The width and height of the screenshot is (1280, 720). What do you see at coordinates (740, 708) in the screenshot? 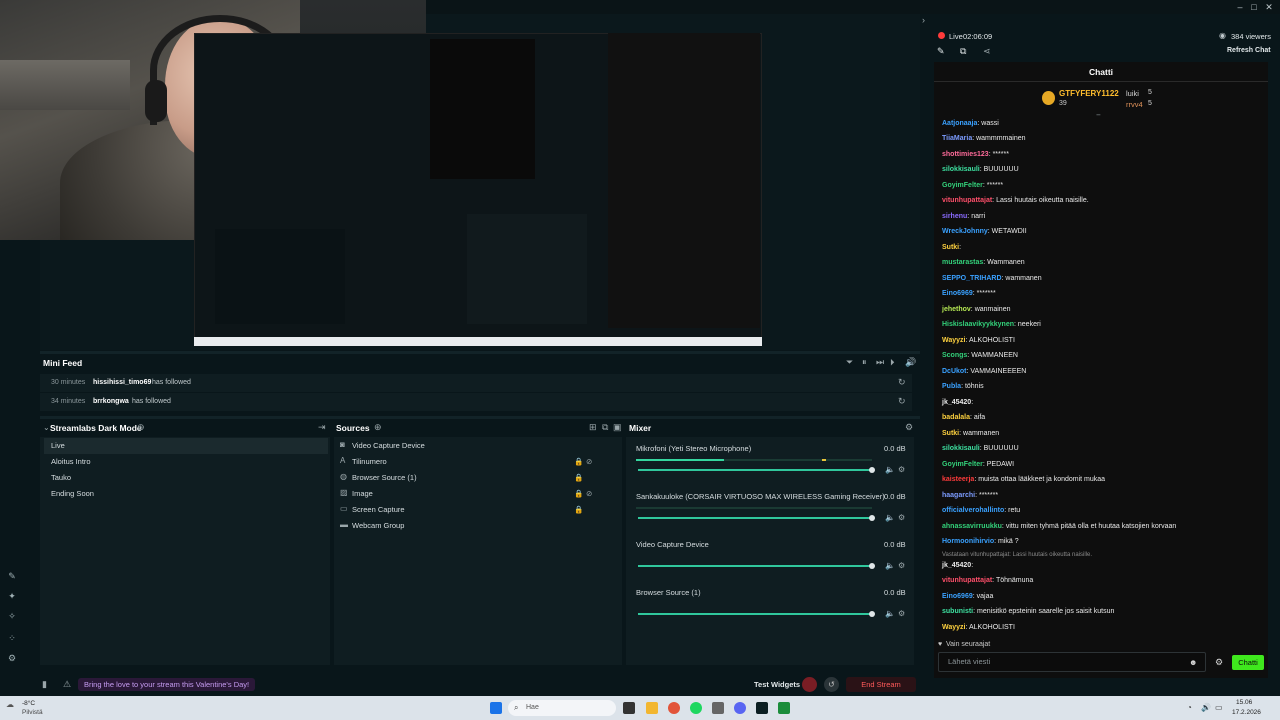
I see `discord-icon` at bounding box center [740, 708].